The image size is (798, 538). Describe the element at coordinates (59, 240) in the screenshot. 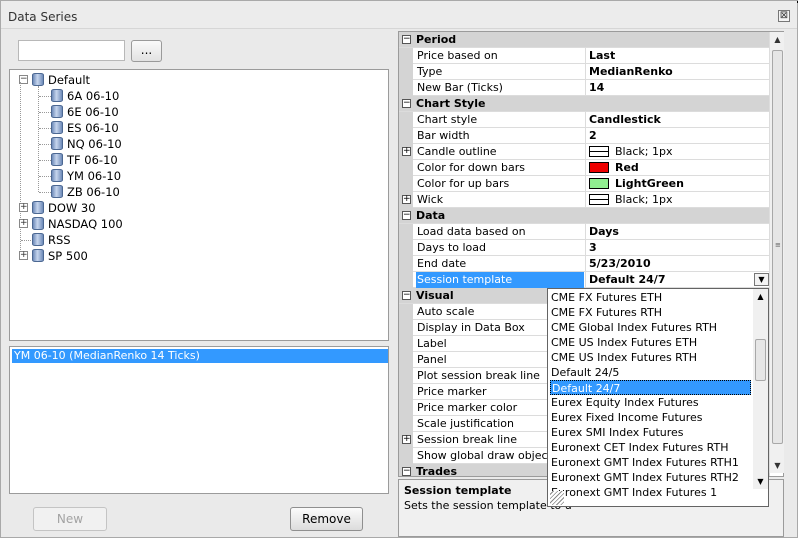

I see `tree-node-list: RSS` at that location.